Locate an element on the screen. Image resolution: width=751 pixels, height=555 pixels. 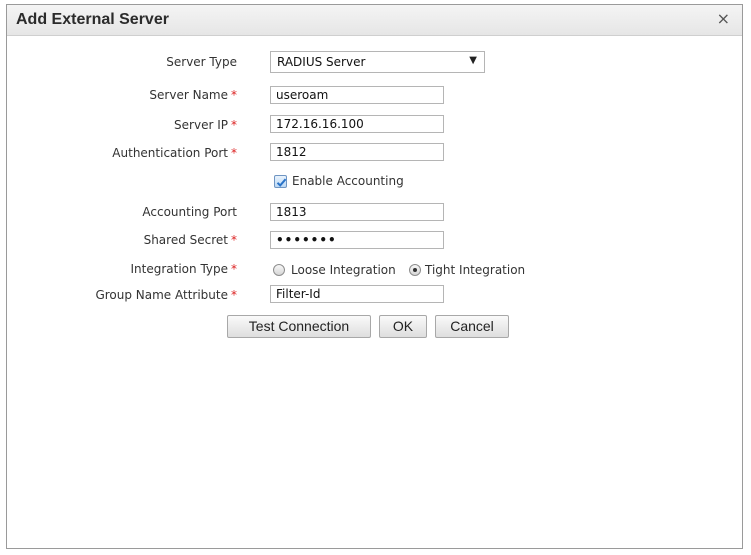
loose-integration-label: Loose Integration is located at coordinates (343, 270).